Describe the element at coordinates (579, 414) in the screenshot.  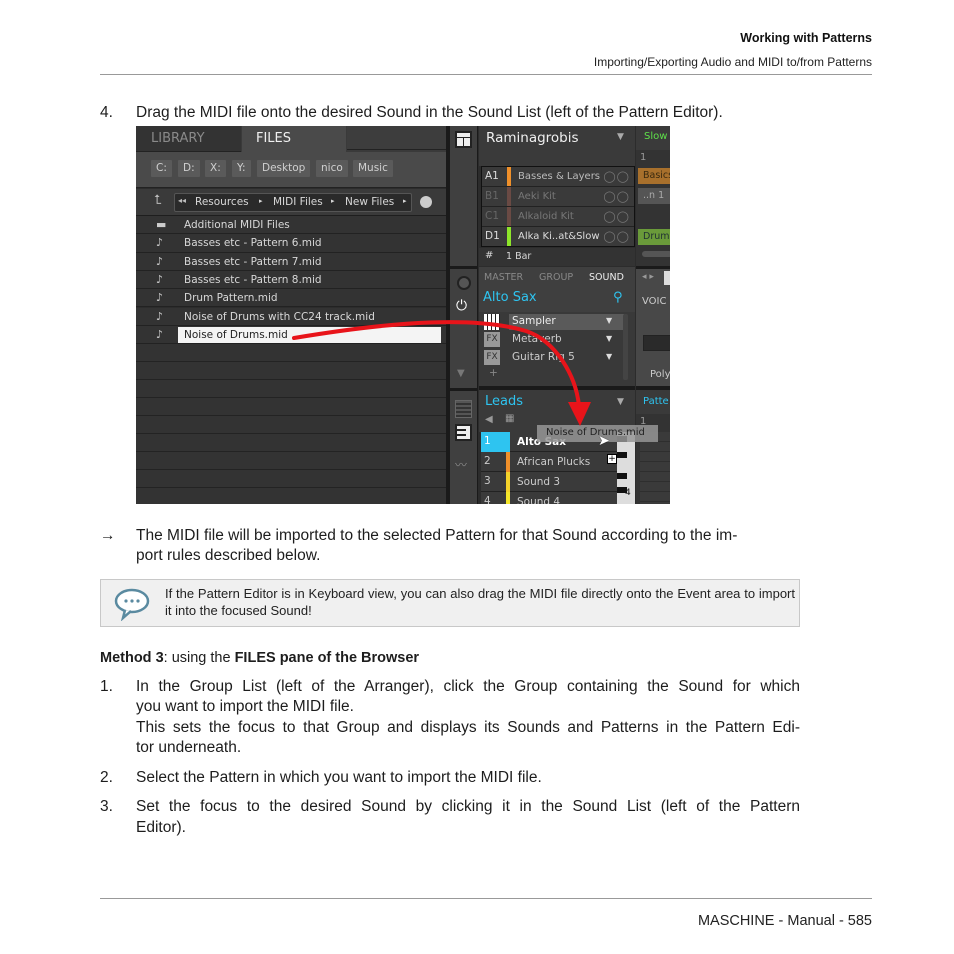
I see `drag-arrow-head` at that location.